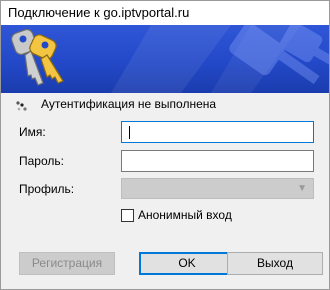  What do you see at coordinates (99, 12) in the screenshot?
I see `window-title: Подключение к go.iptvportal.ru` at bounding box center [99, 12].